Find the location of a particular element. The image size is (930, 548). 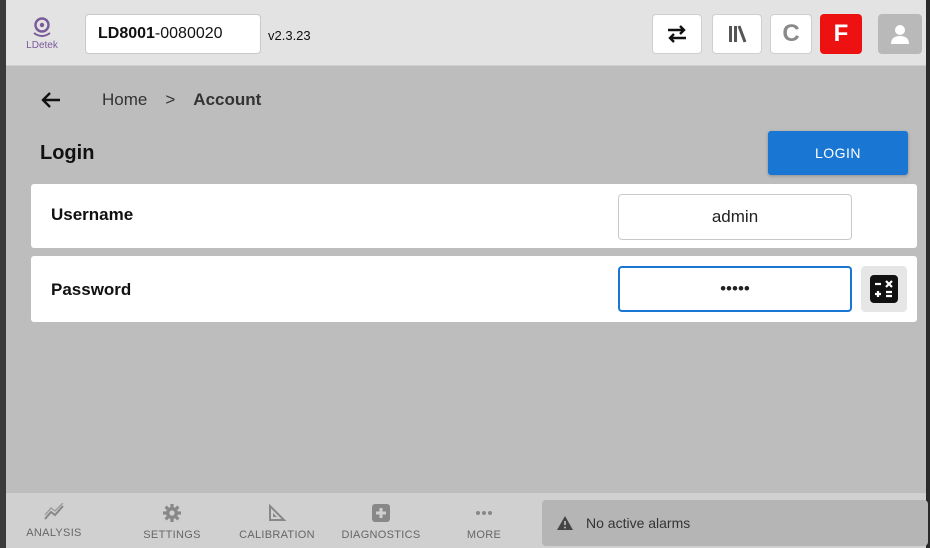

nav-diagnostics: DIAGNOSTICS is located at coordinates (381, 520).